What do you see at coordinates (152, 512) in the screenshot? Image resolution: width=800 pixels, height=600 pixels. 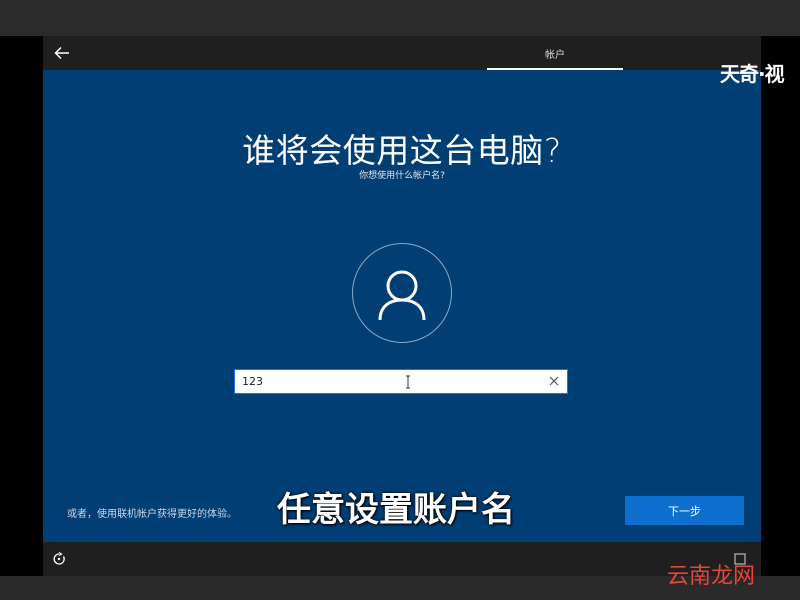 I see `online-account-link: 或者，使用联机帐户获得更好的体验。` at bounding box center [152, 512].